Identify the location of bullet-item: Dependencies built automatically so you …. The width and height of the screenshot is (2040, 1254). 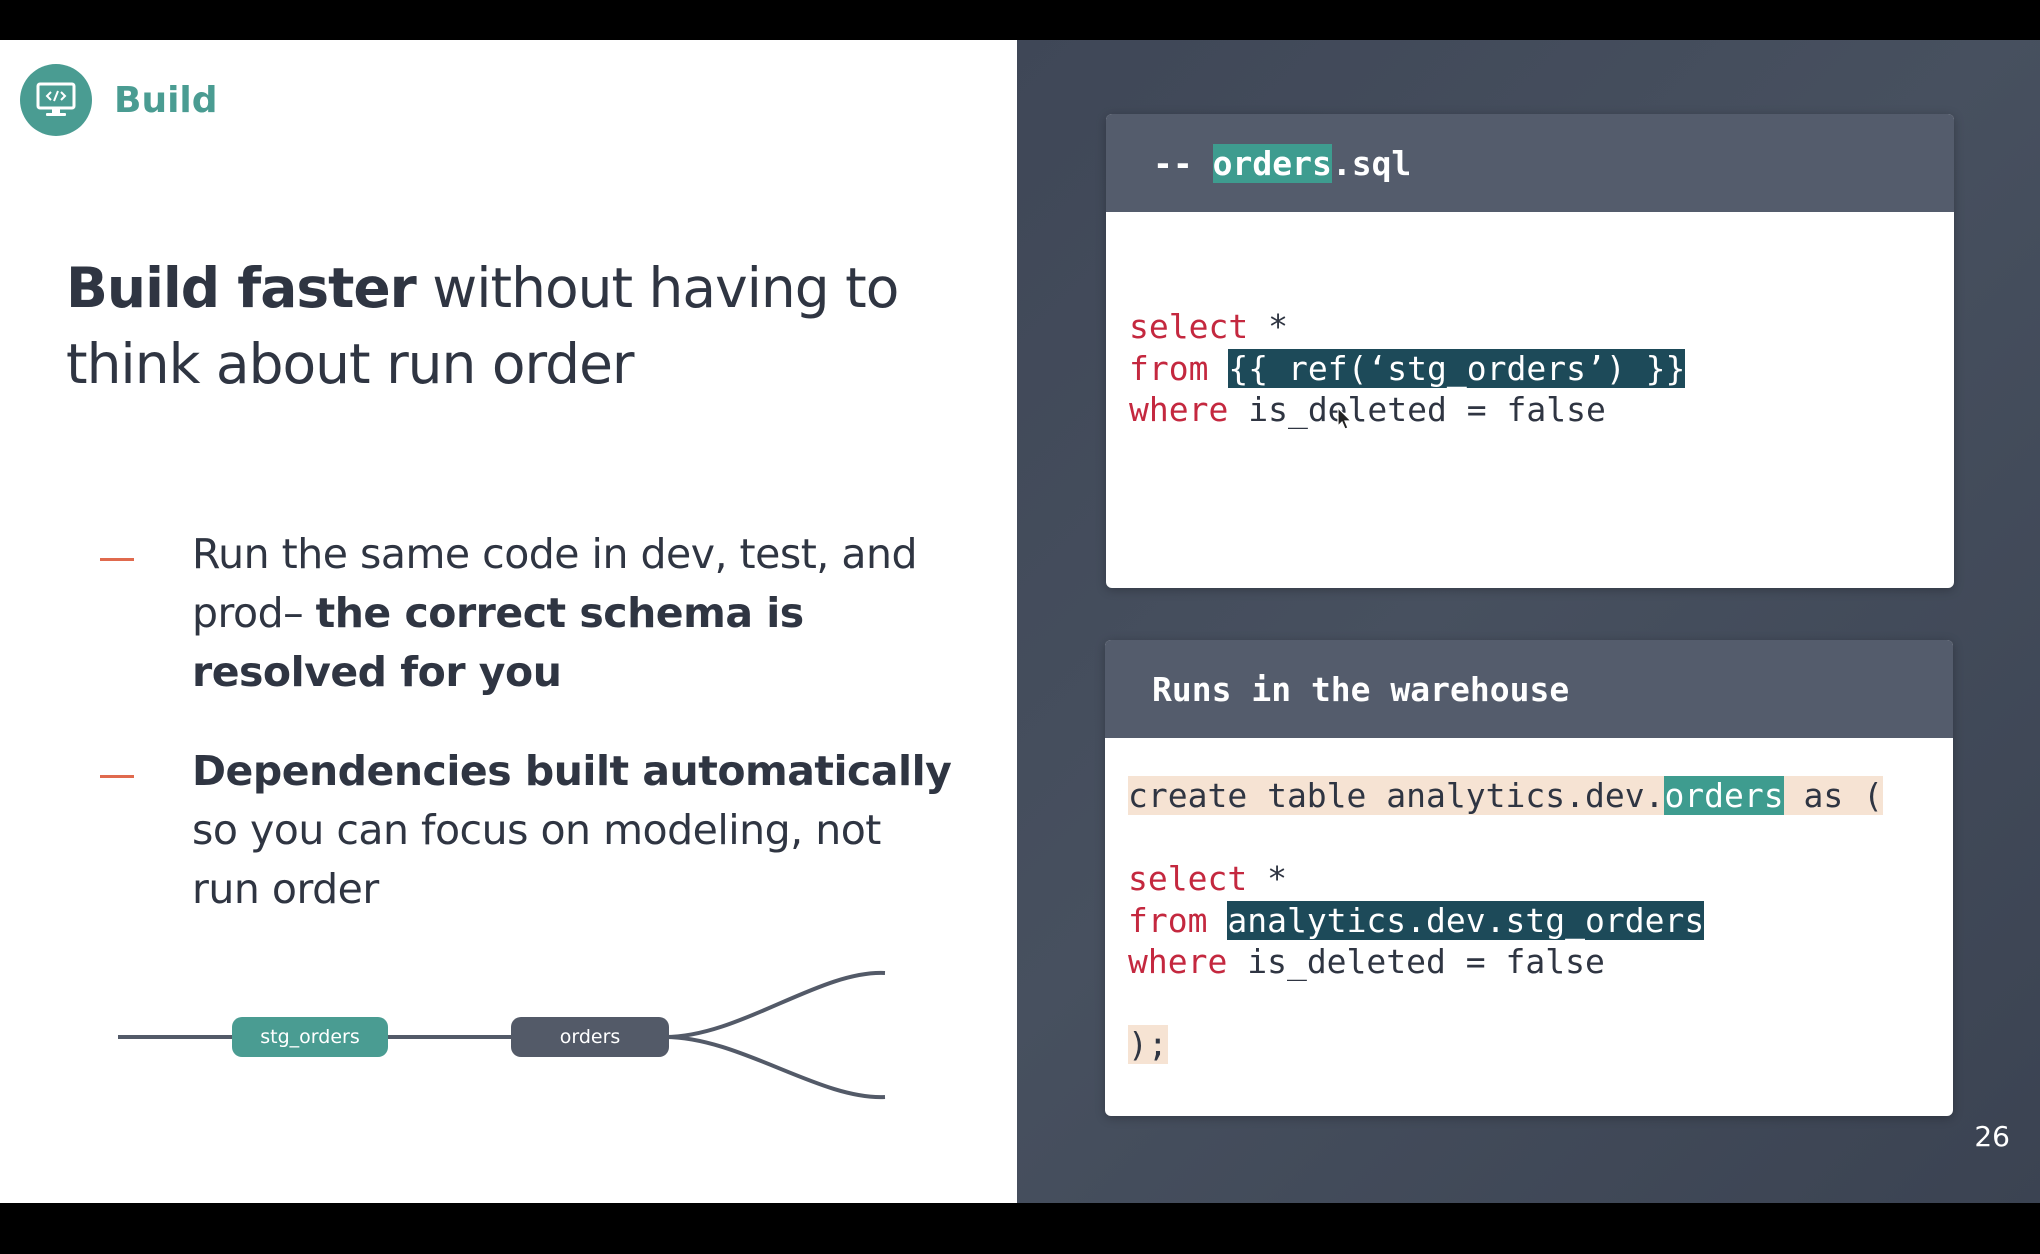
(530, 830).